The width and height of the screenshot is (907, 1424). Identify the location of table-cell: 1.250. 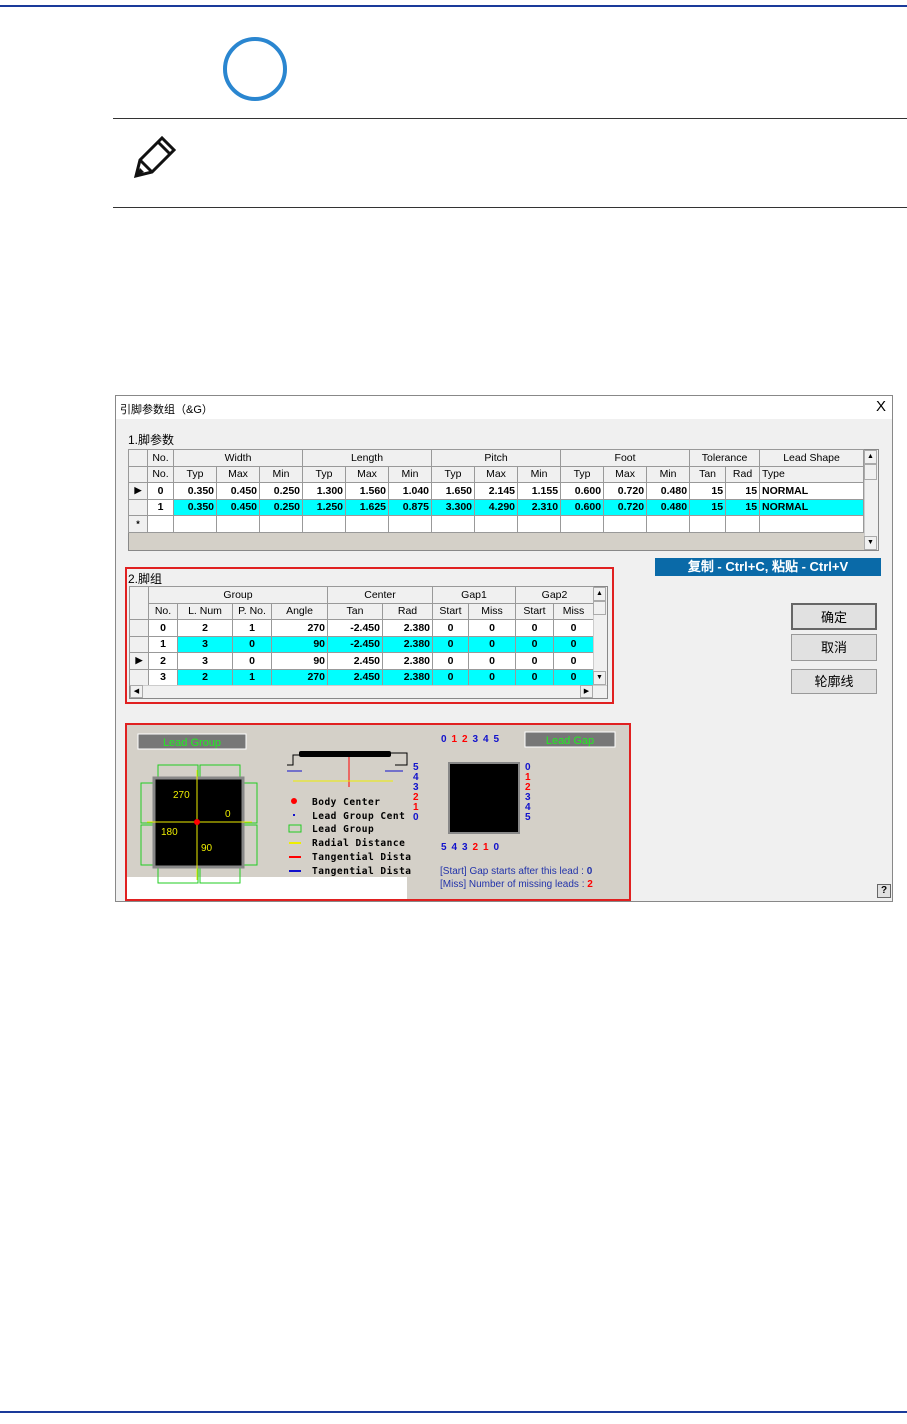
(324, 507).